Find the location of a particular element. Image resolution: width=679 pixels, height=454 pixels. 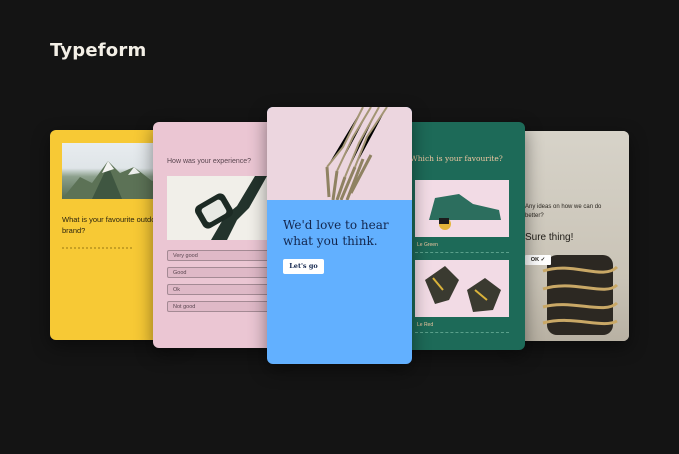

watch-photo is located at coordinates (224, 208).